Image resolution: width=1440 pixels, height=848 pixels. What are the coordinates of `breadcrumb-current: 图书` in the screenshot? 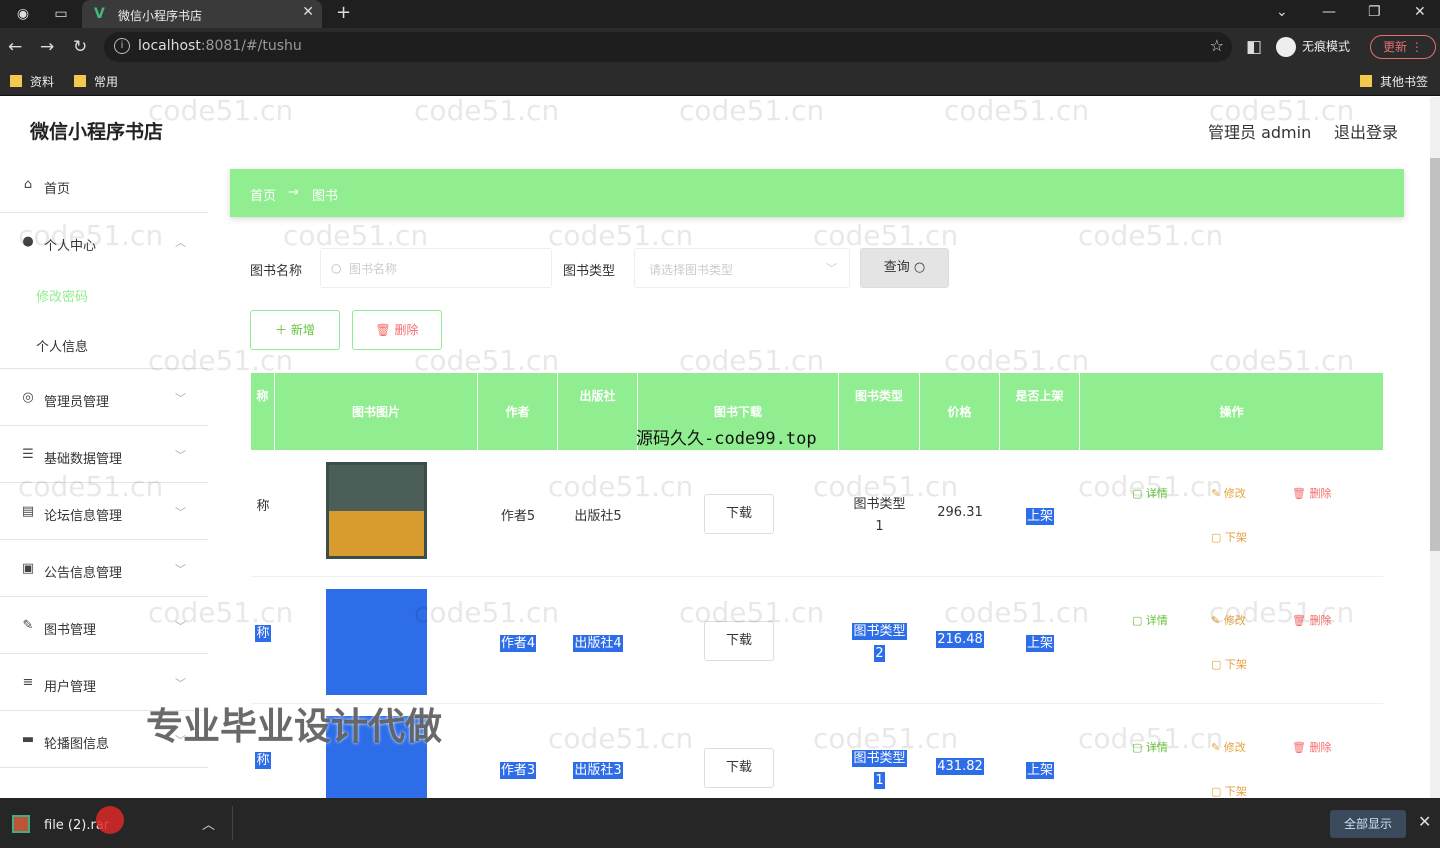 It's located at (325, 196).